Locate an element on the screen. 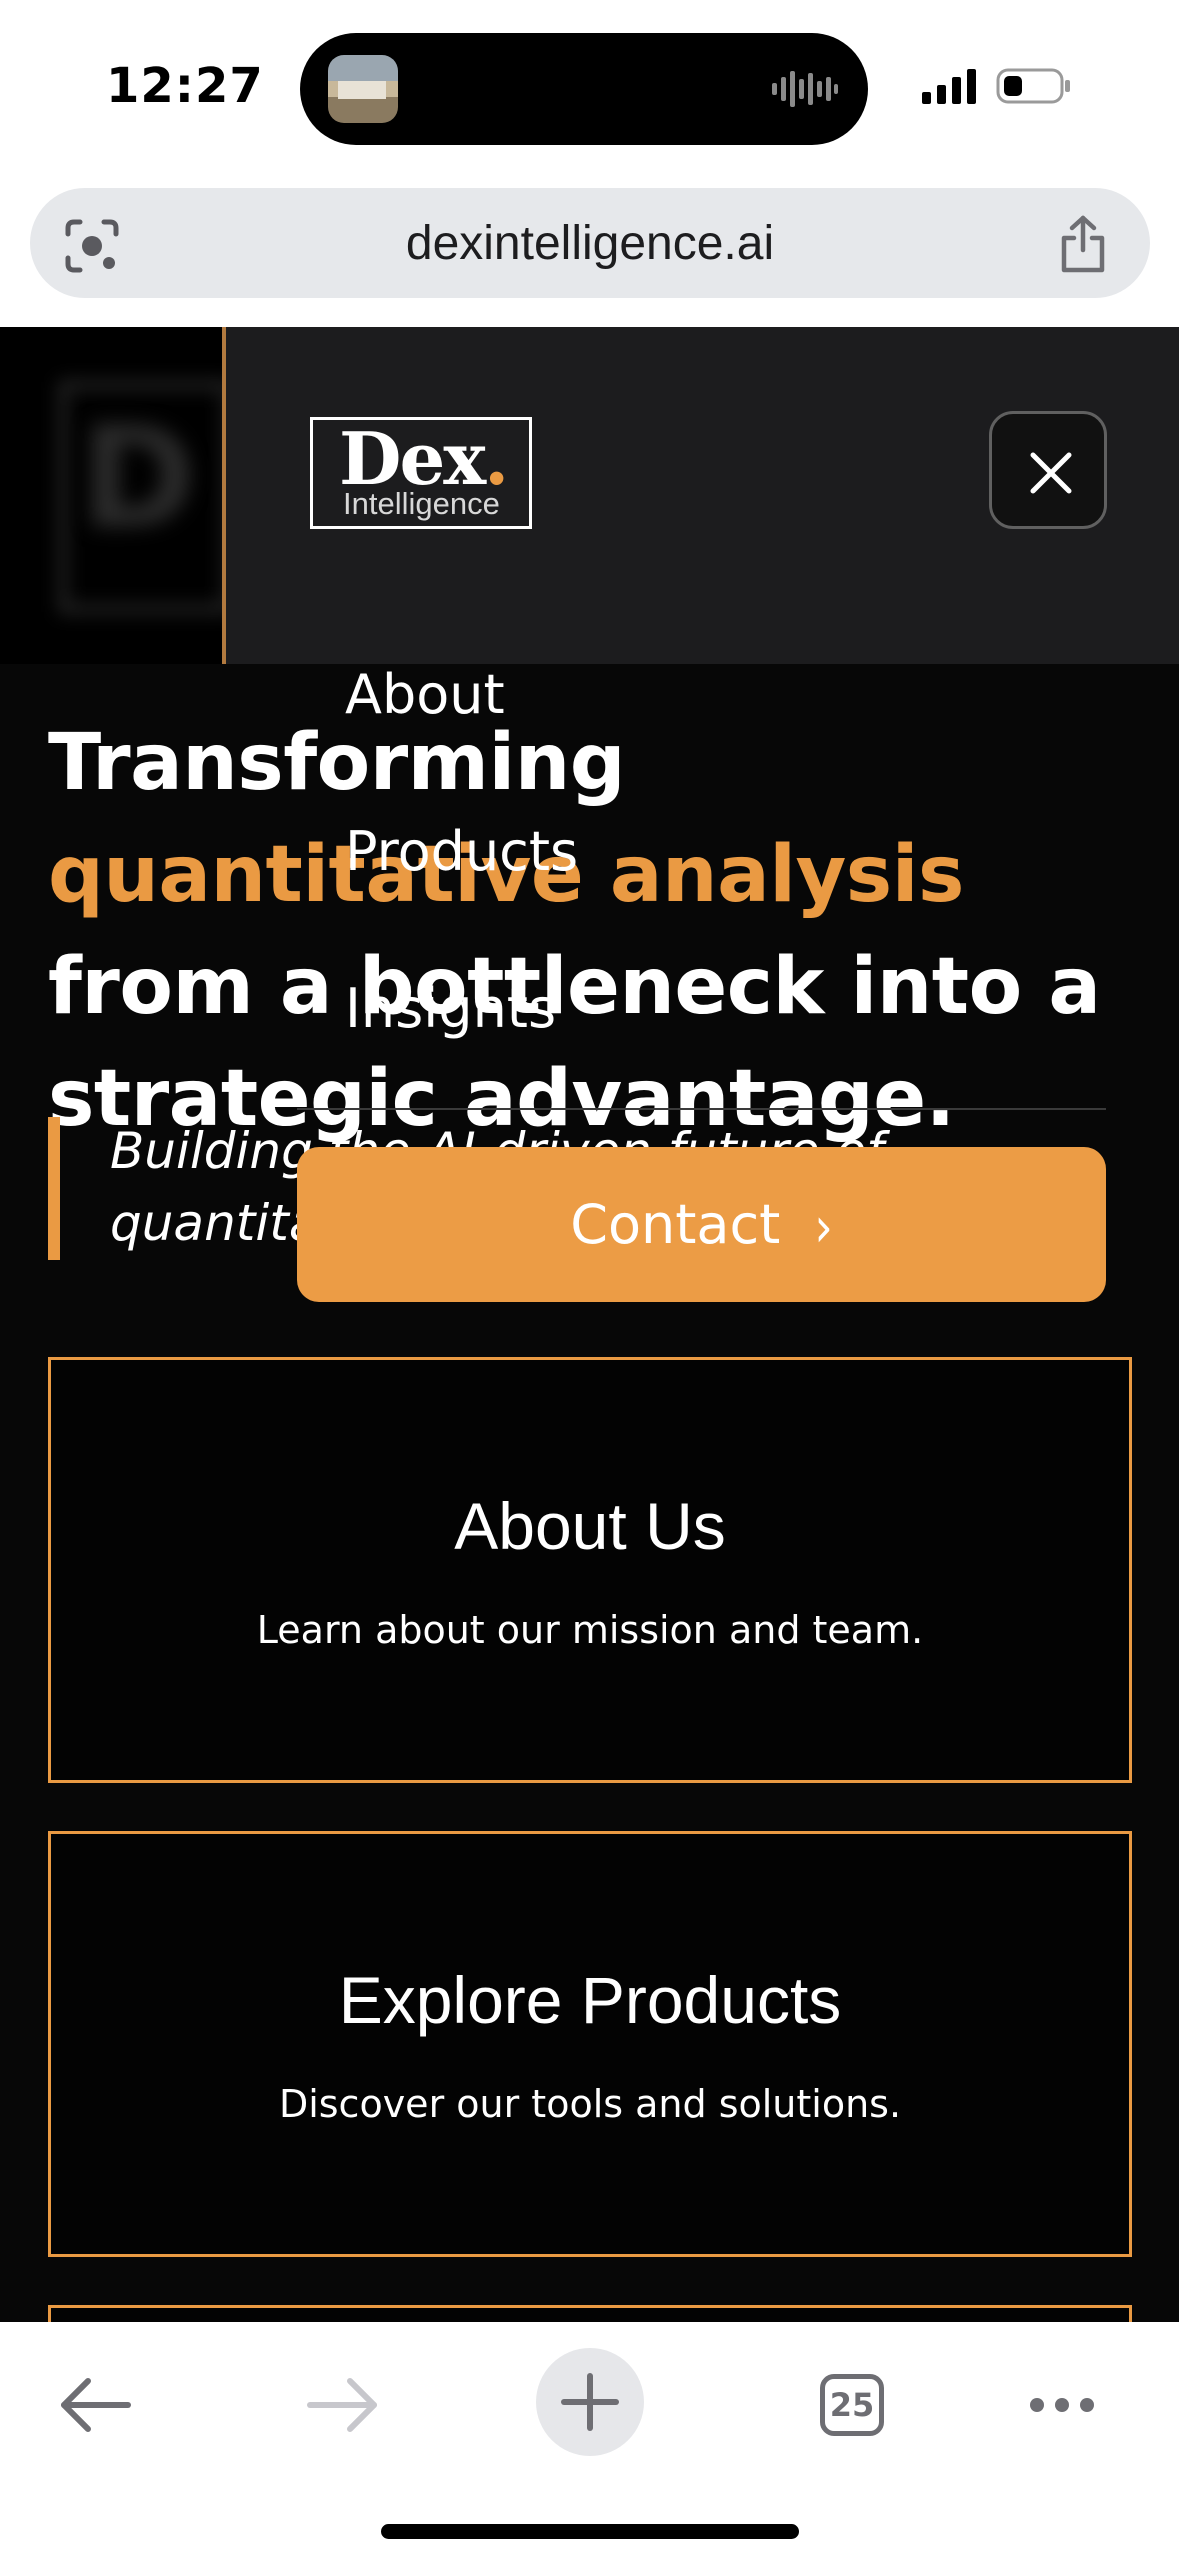 The image size is (1179, 2556). address-url: dexintelligence.ai is located at coordinates (590, 243).